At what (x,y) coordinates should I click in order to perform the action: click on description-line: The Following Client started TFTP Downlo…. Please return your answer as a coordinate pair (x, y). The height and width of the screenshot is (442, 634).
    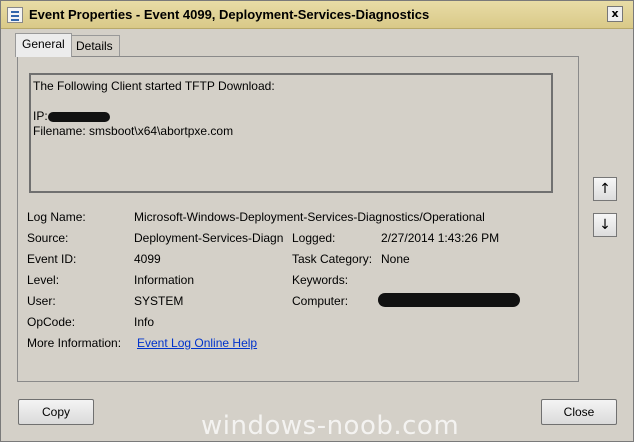
    Looking at the image, I should click on (154, 86).